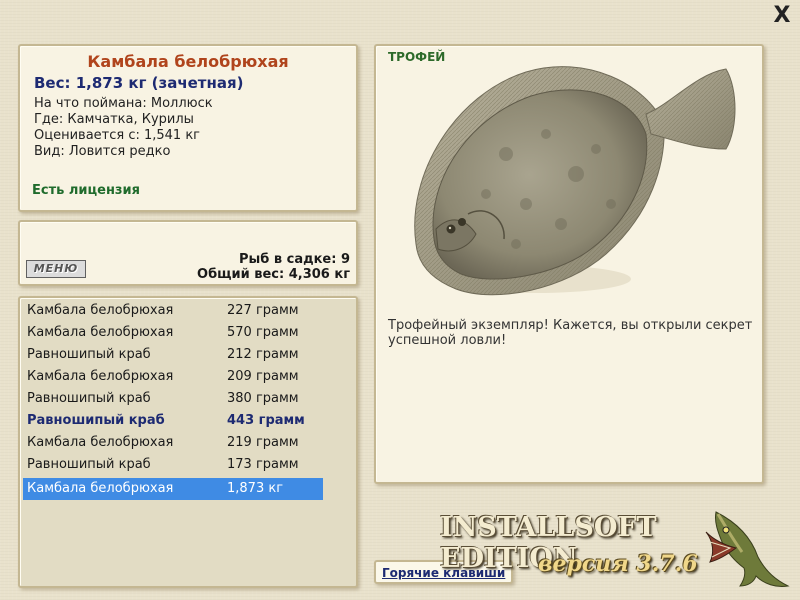 Image resolution: width=800 pixels, height=600 pixels. Describe the element at coordinates (263, 442) in the screenshot. I see `catch-weight: 219 грамм` at that location.